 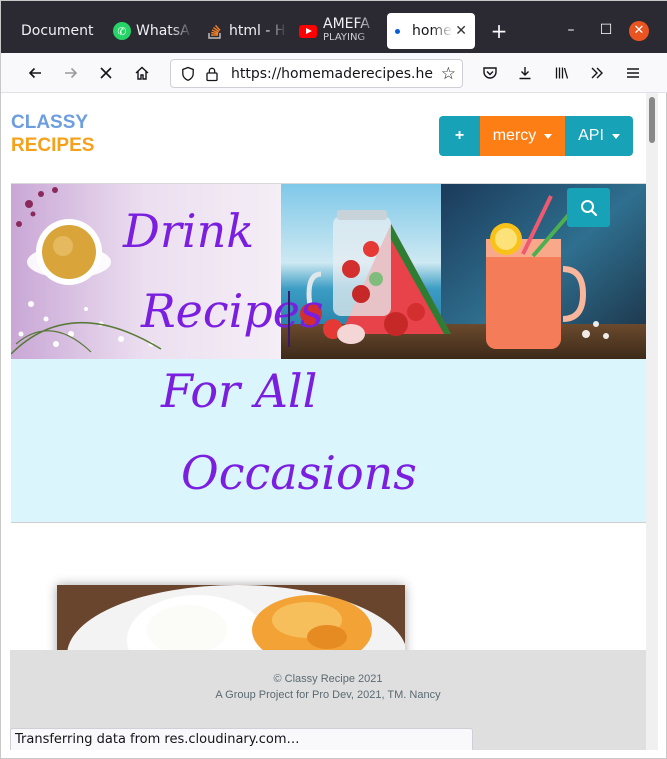 I want to click on header-button-group: + mercy API, so click(x=536, y=136).